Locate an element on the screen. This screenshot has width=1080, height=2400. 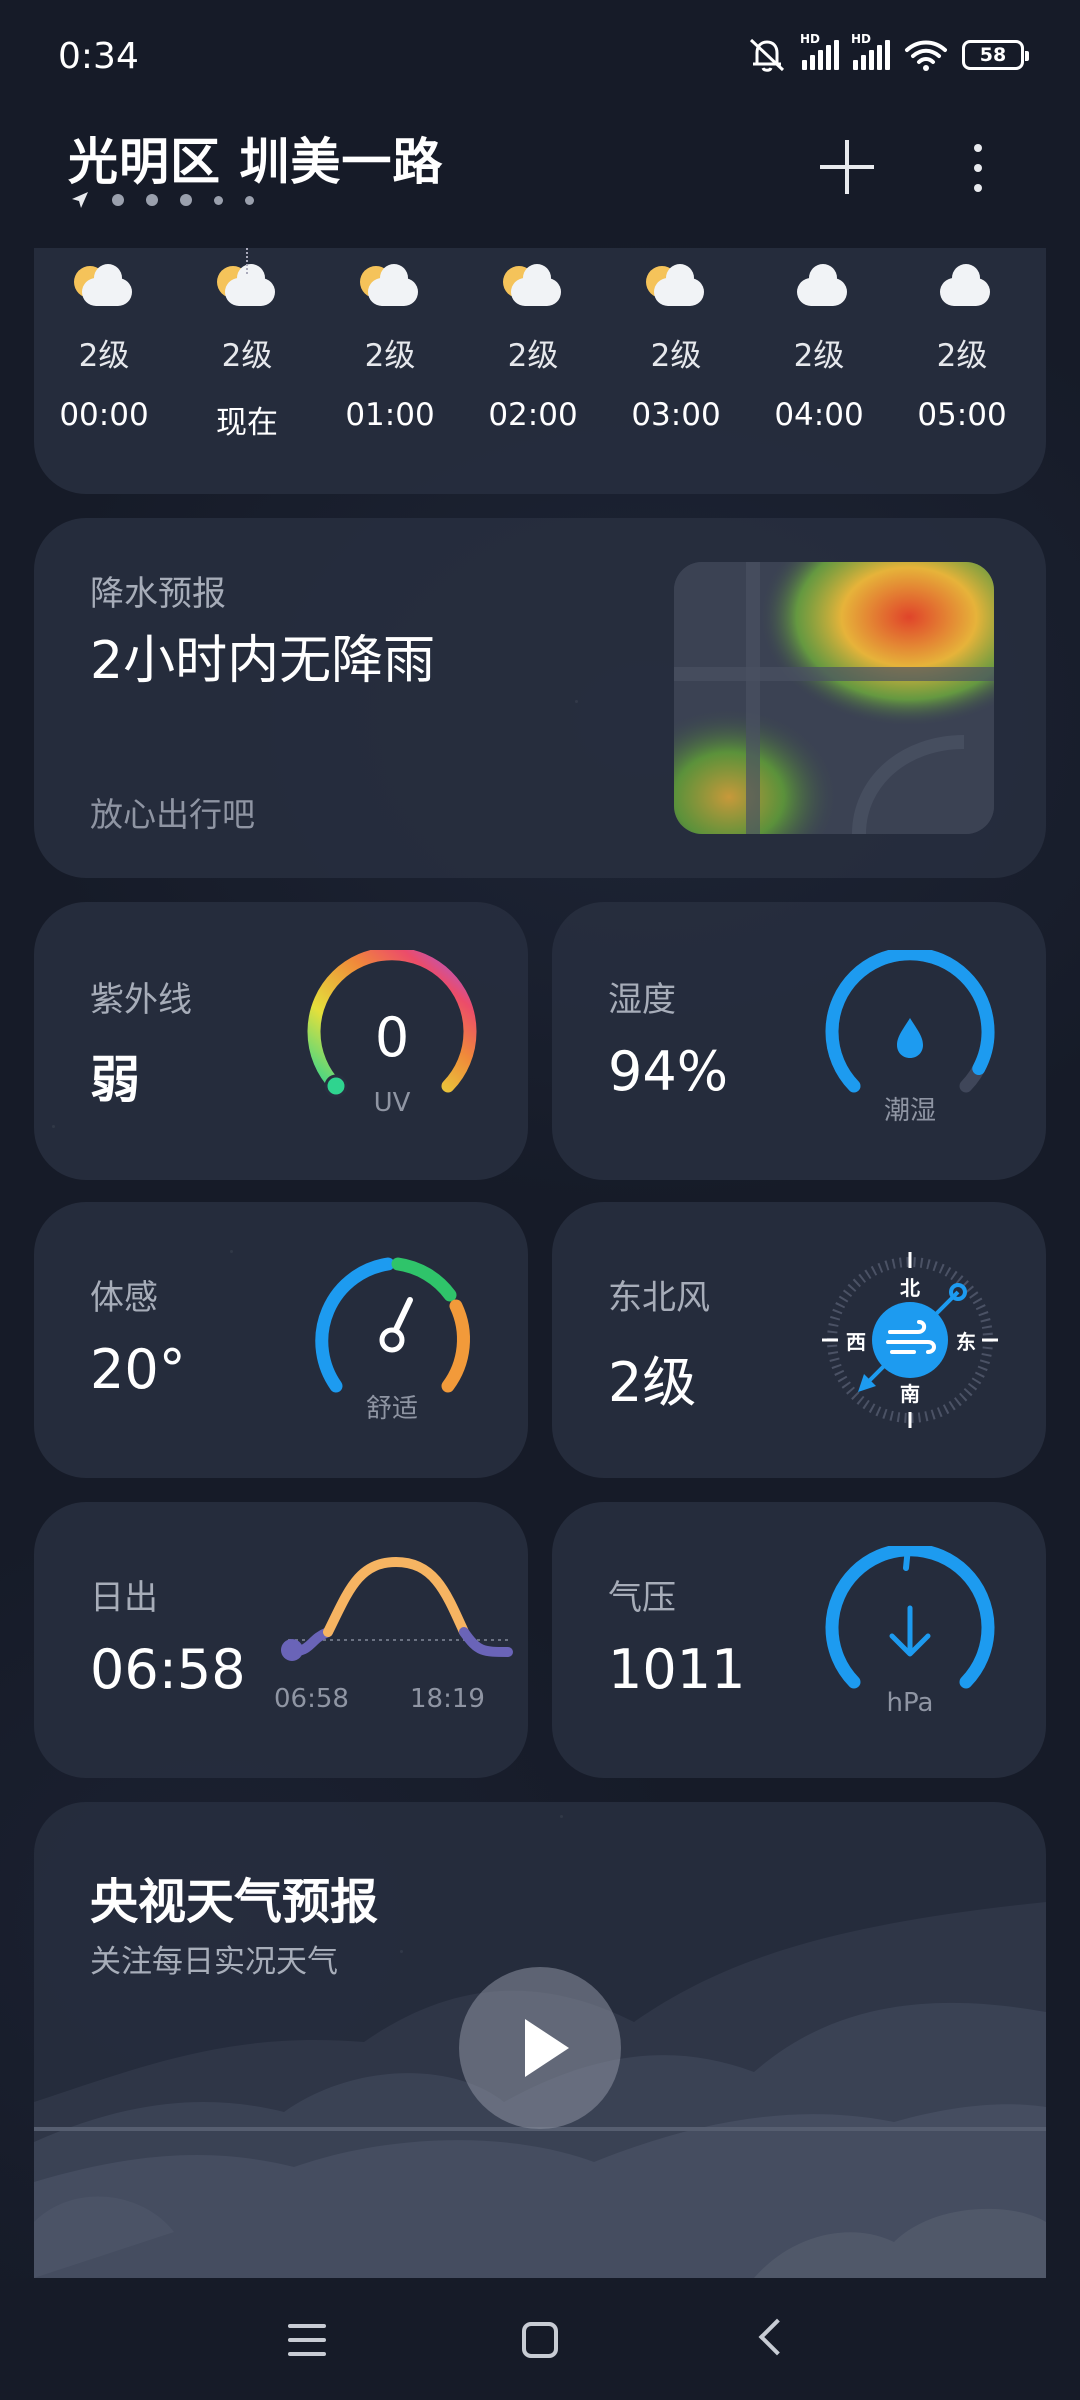
hourly-item: 2级 05:00 is located at coordinates (962, 347).